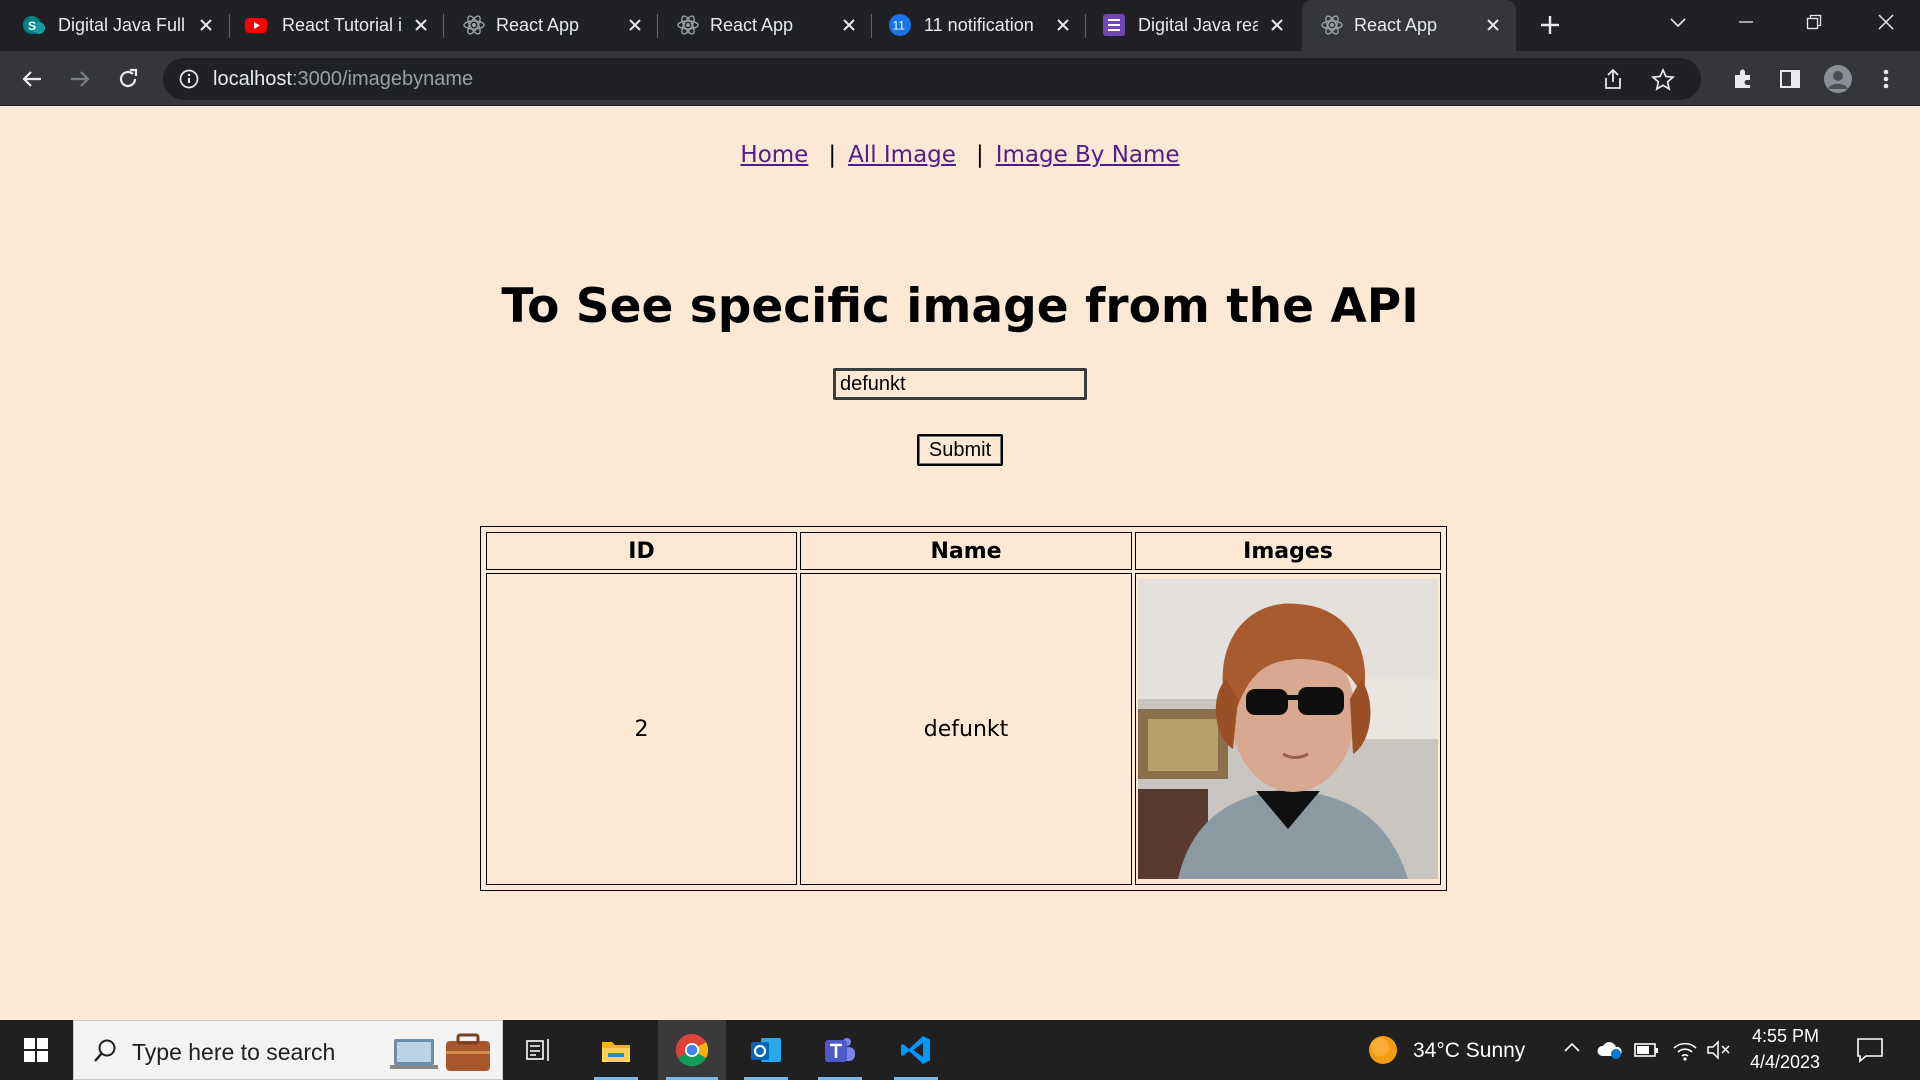  I want to click on tab-react-app-2: React App, so click(765, 25).